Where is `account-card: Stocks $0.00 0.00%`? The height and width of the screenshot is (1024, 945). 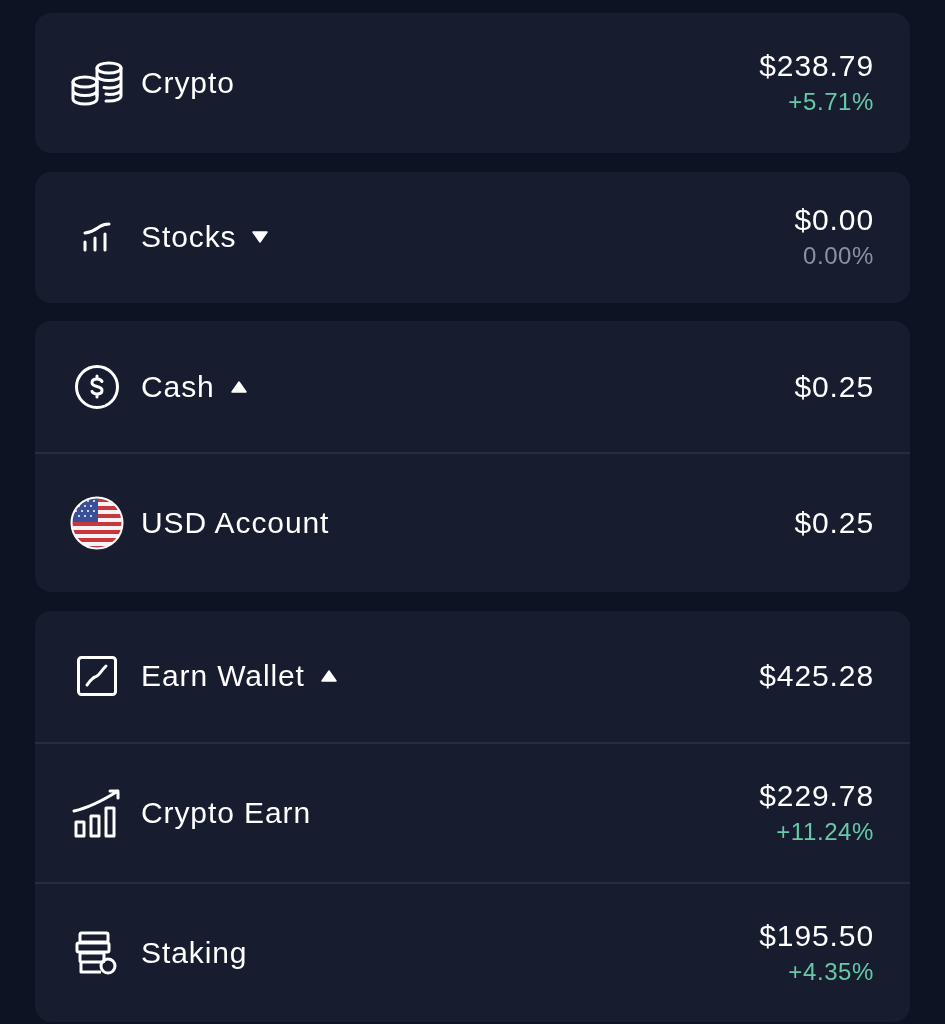 account-card: Stocks $0.00 0.00% is located at coordinates (472, 237).